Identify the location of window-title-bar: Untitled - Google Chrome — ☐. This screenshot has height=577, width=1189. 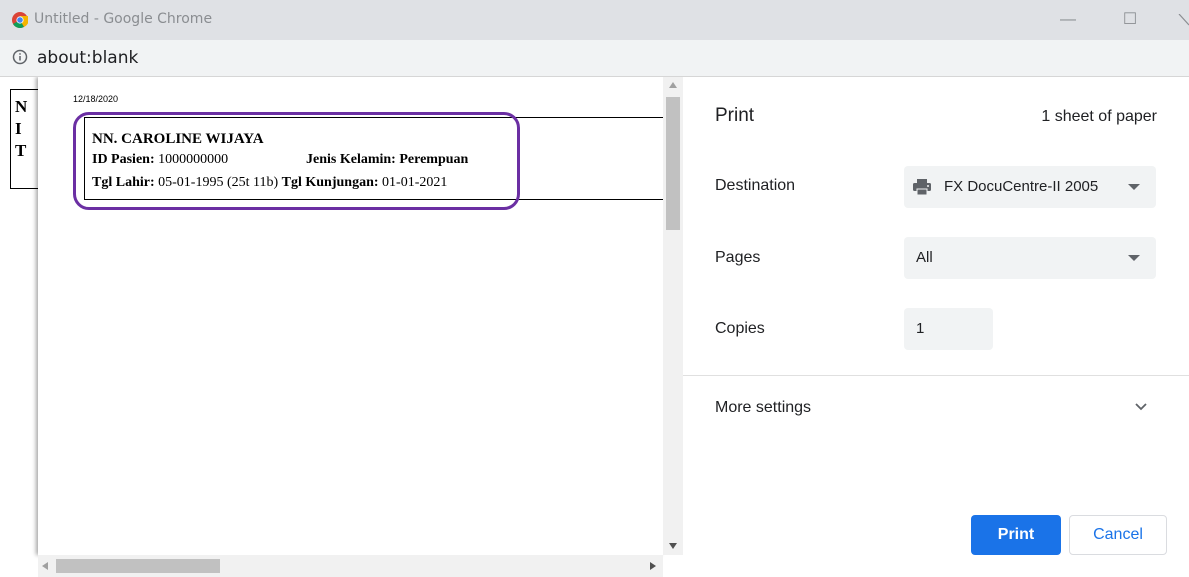
(594, 20).